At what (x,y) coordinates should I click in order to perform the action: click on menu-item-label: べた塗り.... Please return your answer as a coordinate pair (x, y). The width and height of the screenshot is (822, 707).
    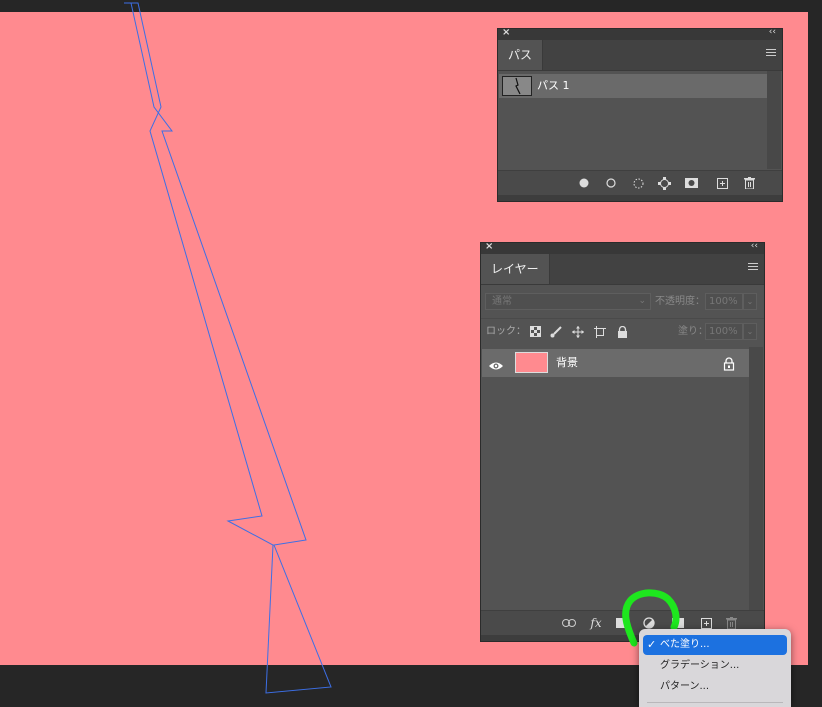
    Looking at the image, I should click on (685, 644).